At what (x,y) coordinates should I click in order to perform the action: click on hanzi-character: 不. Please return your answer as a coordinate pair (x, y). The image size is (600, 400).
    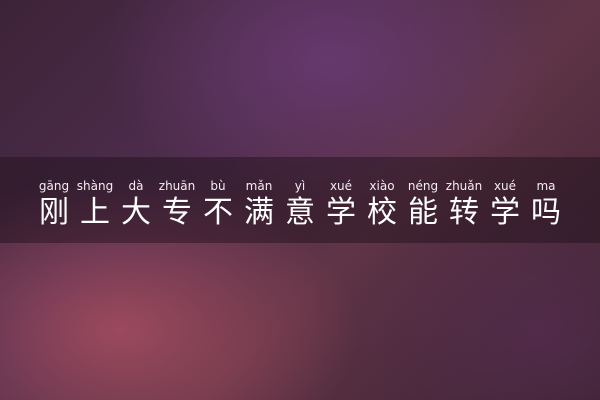
    Looking at the image, I should click on (218, 212).